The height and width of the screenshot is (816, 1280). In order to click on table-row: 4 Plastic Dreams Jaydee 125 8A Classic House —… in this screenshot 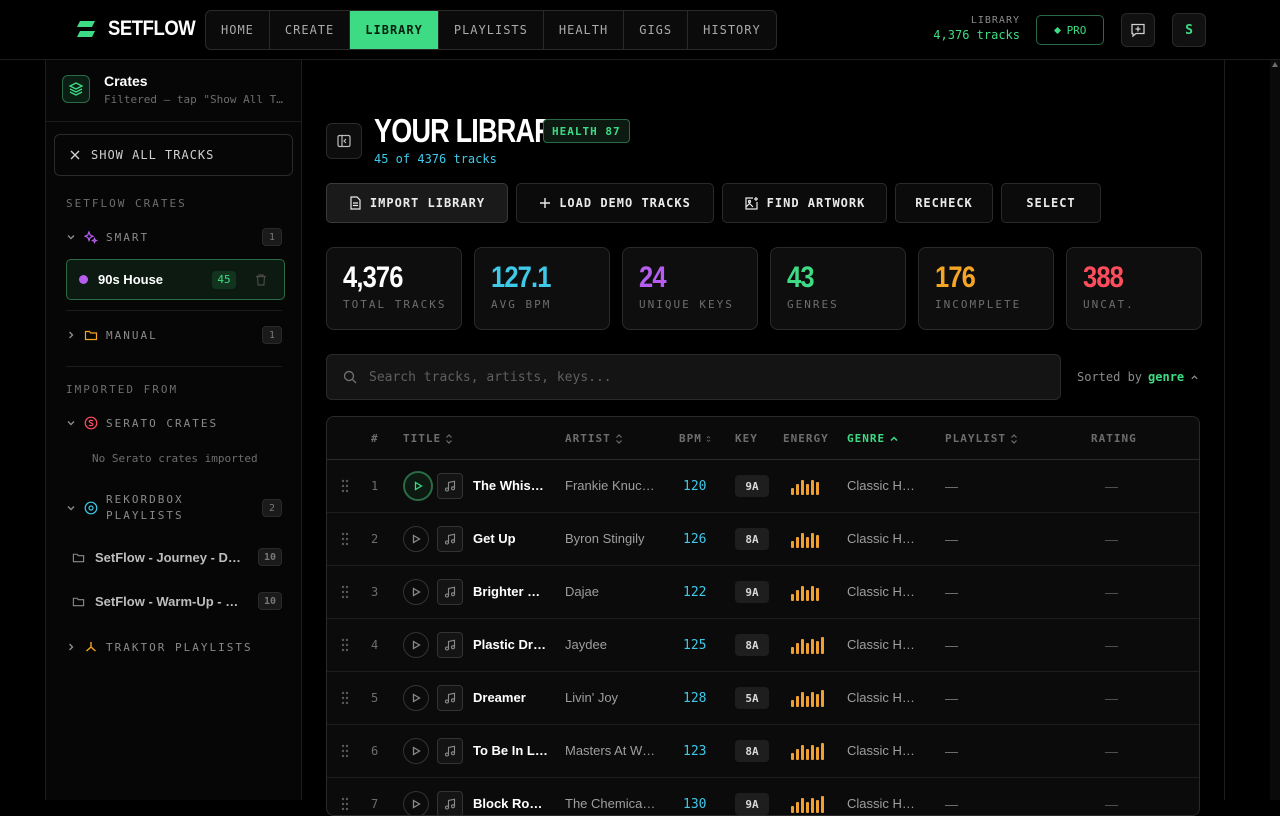, I will do `click(763, 645)`.